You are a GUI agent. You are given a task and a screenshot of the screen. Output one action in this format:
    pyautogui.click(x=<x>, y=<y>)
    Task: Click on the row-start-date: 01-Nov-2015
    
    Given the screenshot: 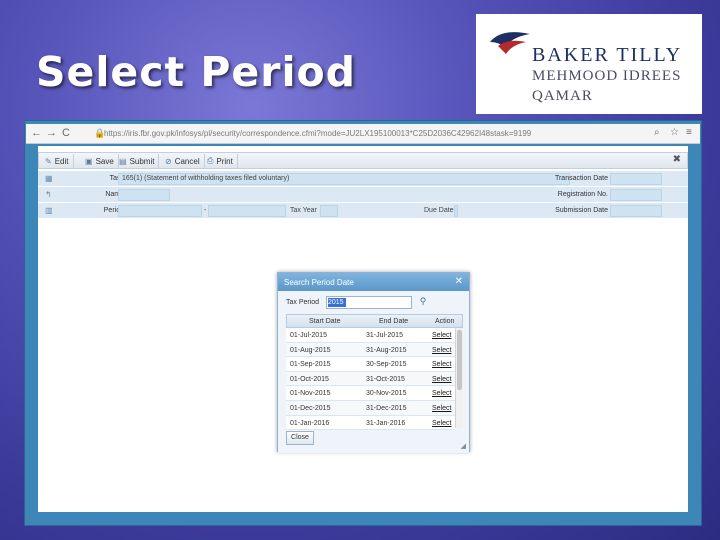 What is the action you would take?
    pyautogui.click(x=310, y=394)
    